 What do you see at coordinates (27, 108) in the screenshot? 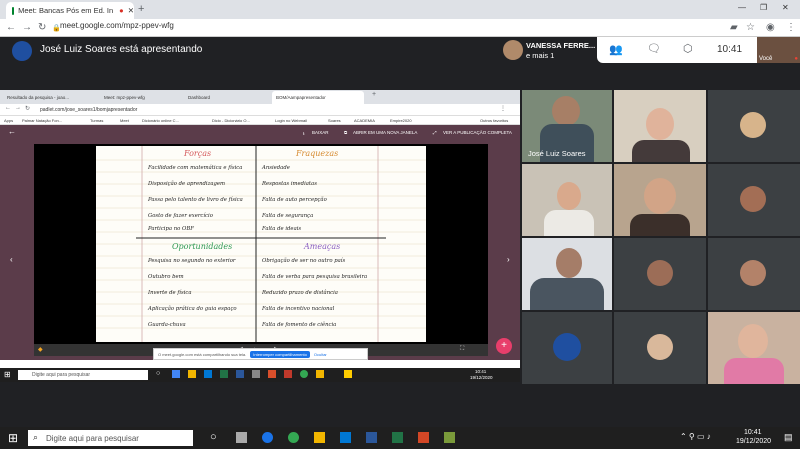
I see `inner-reload-icon: ↻` at bounding box center [27, 108].